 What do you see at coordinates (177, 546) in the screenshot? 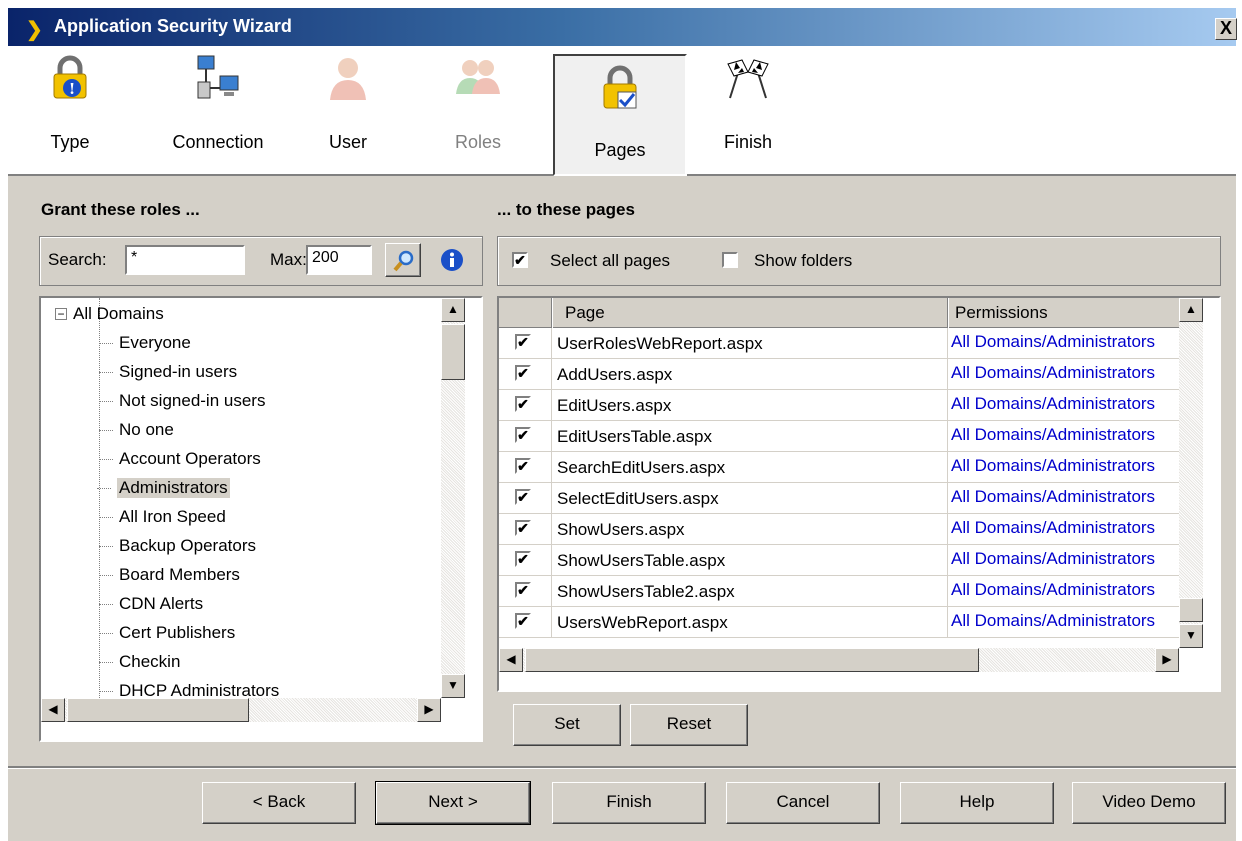
I see `tree-item: Backup Operators` at bounding box center [177, 546].